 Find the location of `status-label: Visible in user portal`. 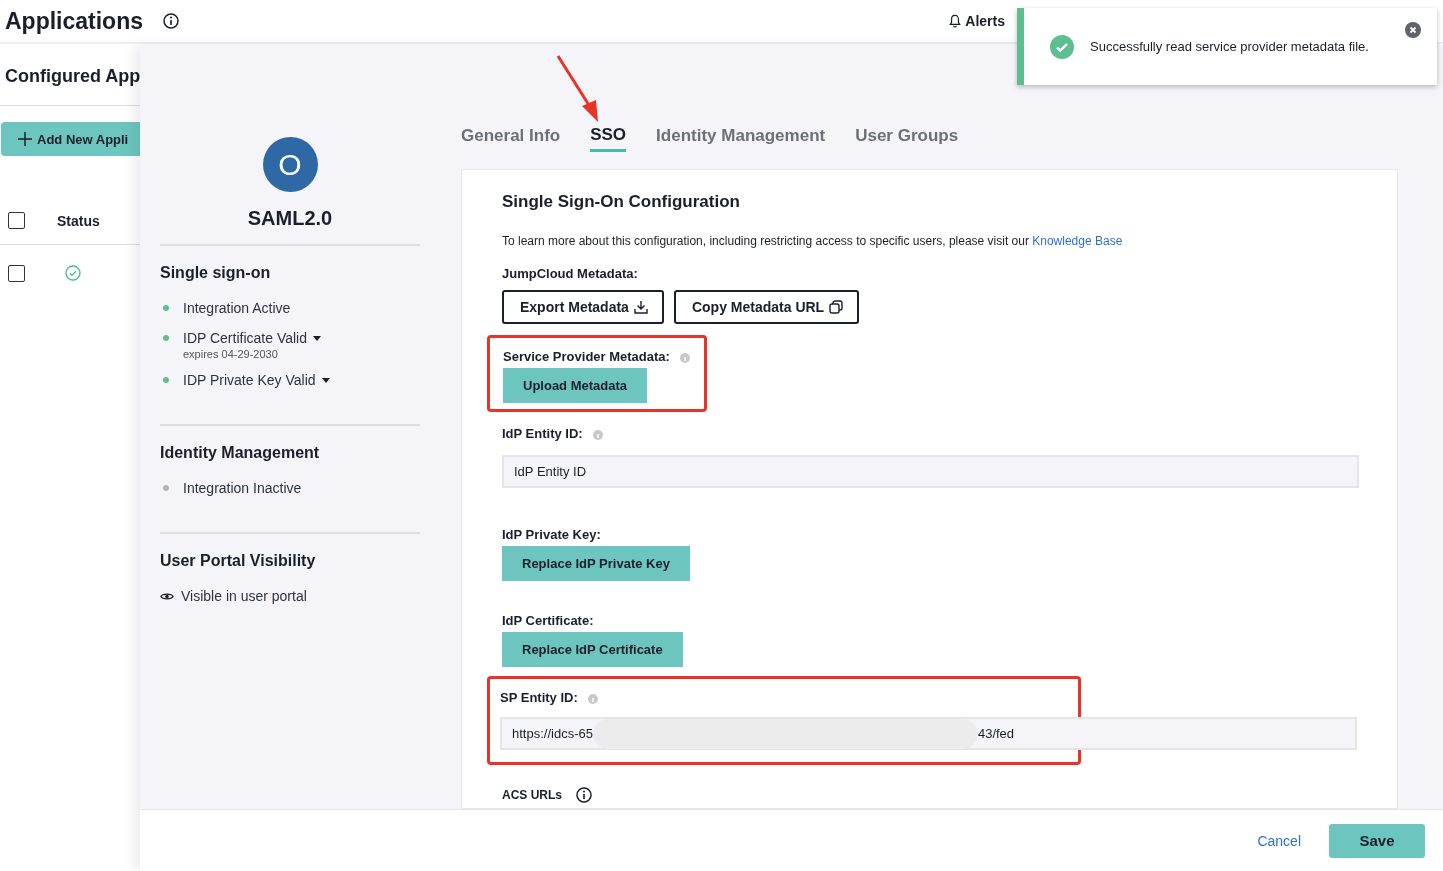

status-label: Visible in user portal is located at coordinates (244, 596).